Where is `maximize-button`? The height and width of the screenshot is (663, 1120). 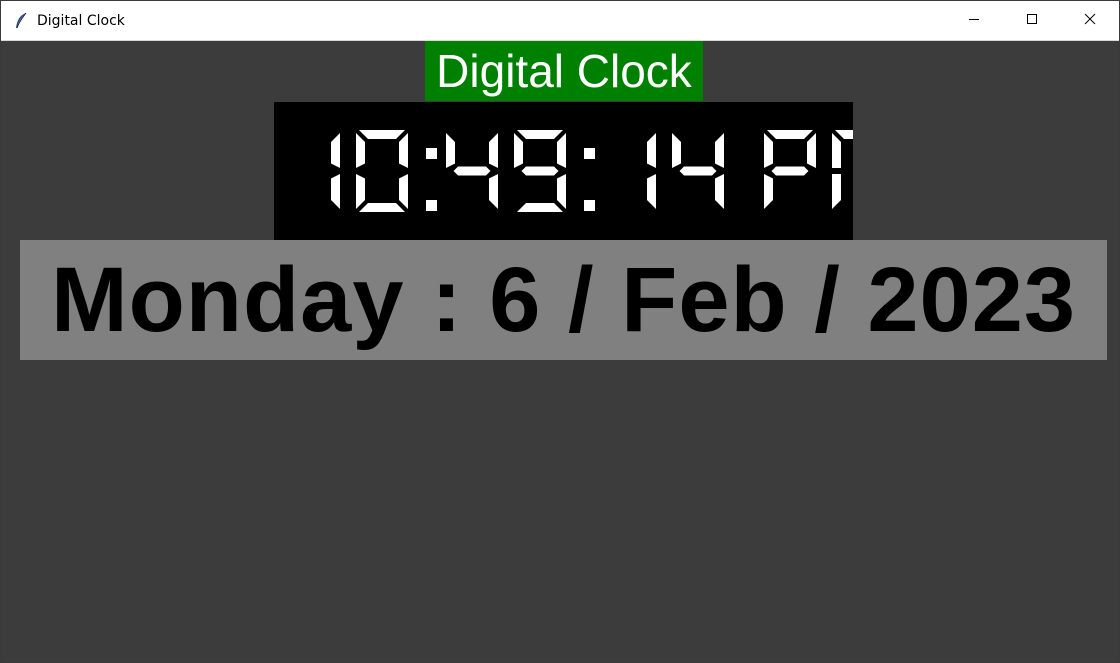 maximize-button is located at coordinates (1032, 20).